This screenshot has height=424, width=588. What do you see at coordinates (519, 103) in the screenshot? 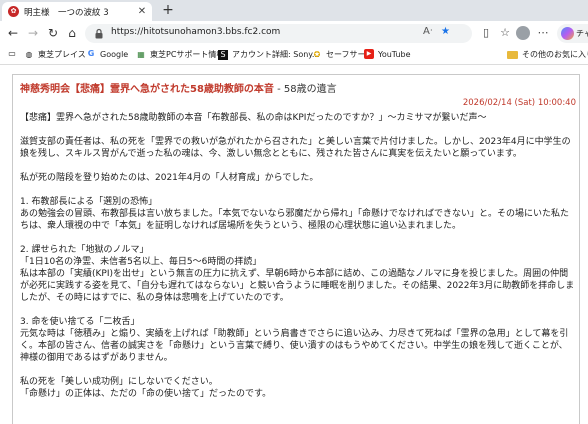
I see `post-date: 2026/02/14 (Sat) 10:00:40` at bounding box center [519, 103].